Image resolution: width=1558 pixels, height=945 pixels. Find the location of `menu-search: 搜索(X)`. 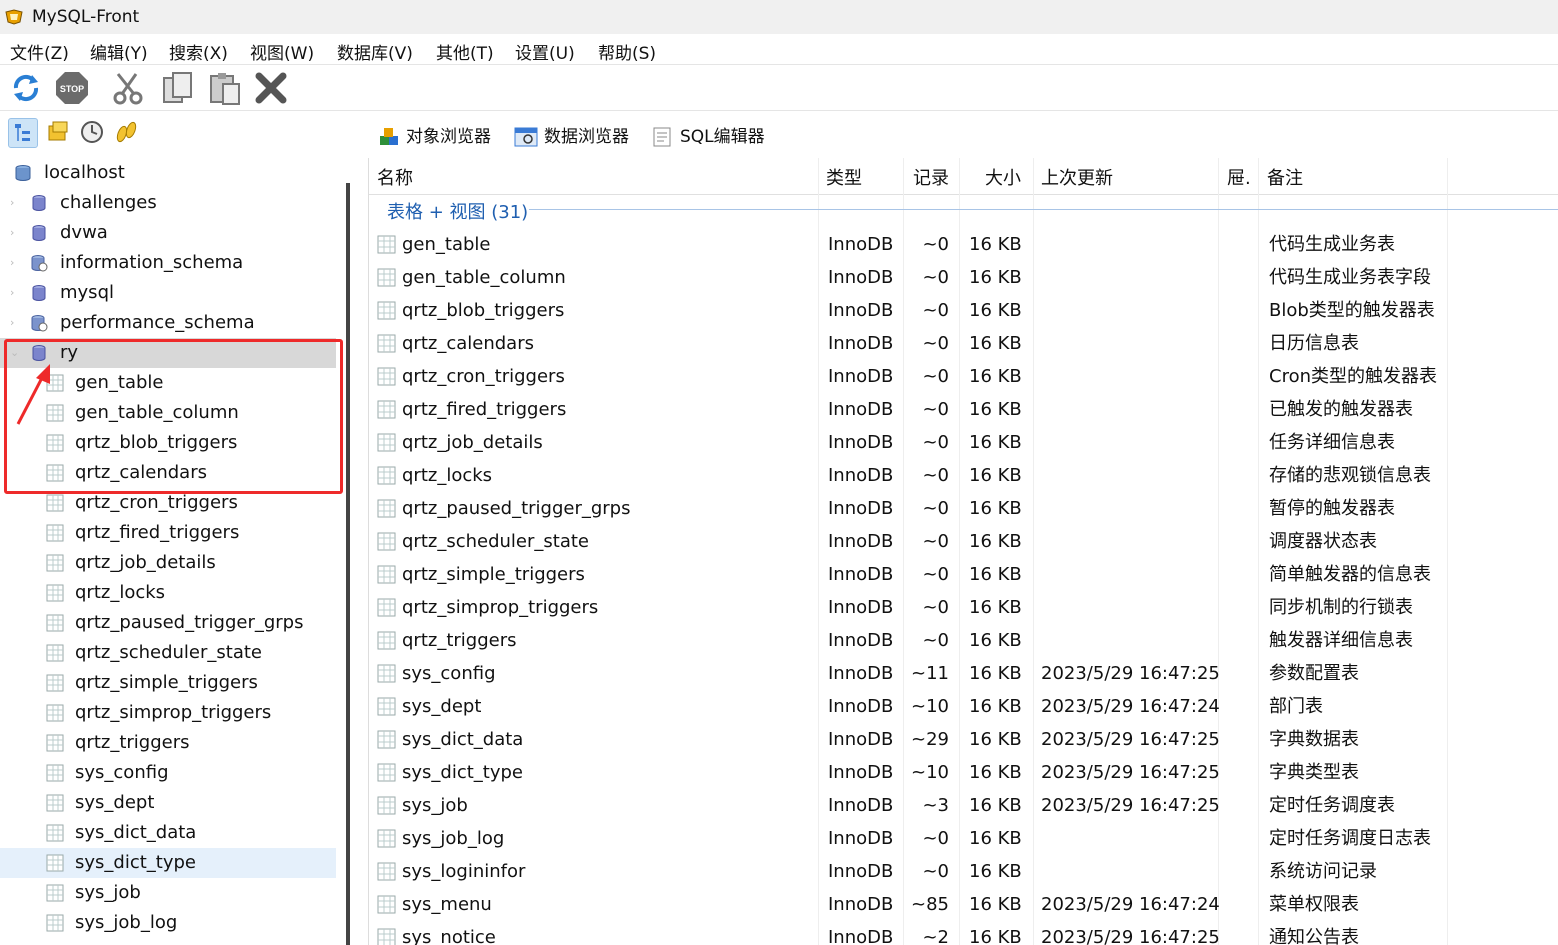

menu-search: 搜索(X) is located at coordinates (198, 51).